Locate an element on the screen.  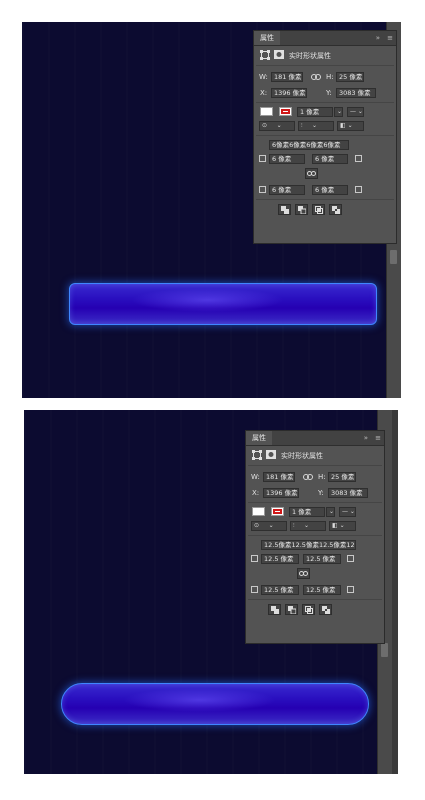
panel-edge is located at coordinates (395, 592).